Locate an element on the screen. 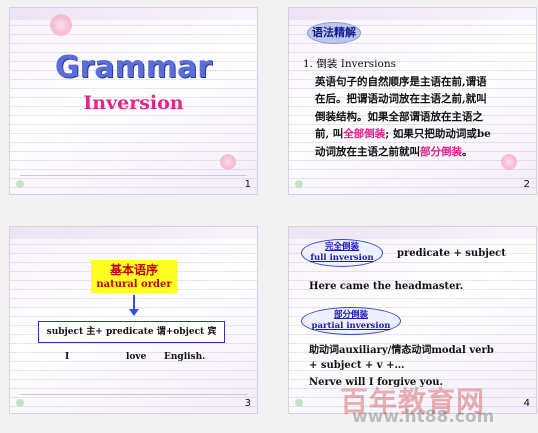  example-word: love is located at coordinates (136, 357).